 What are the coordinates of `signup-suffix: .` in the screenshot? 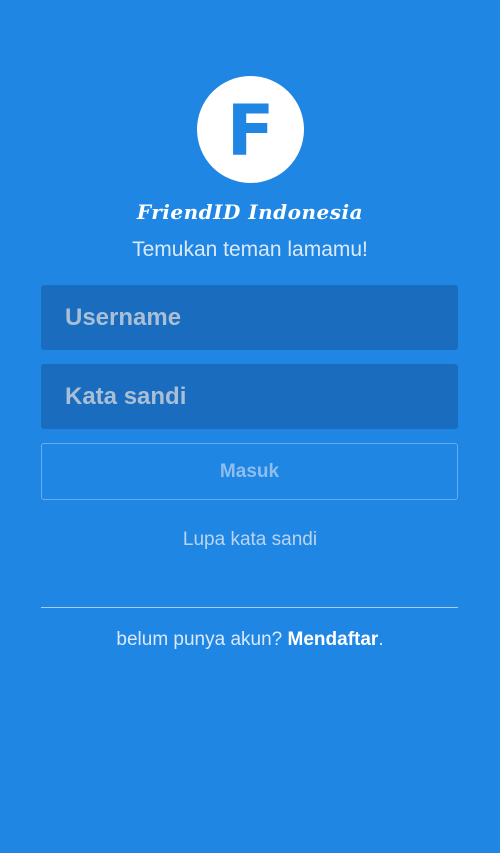 It's located at (381, 639).